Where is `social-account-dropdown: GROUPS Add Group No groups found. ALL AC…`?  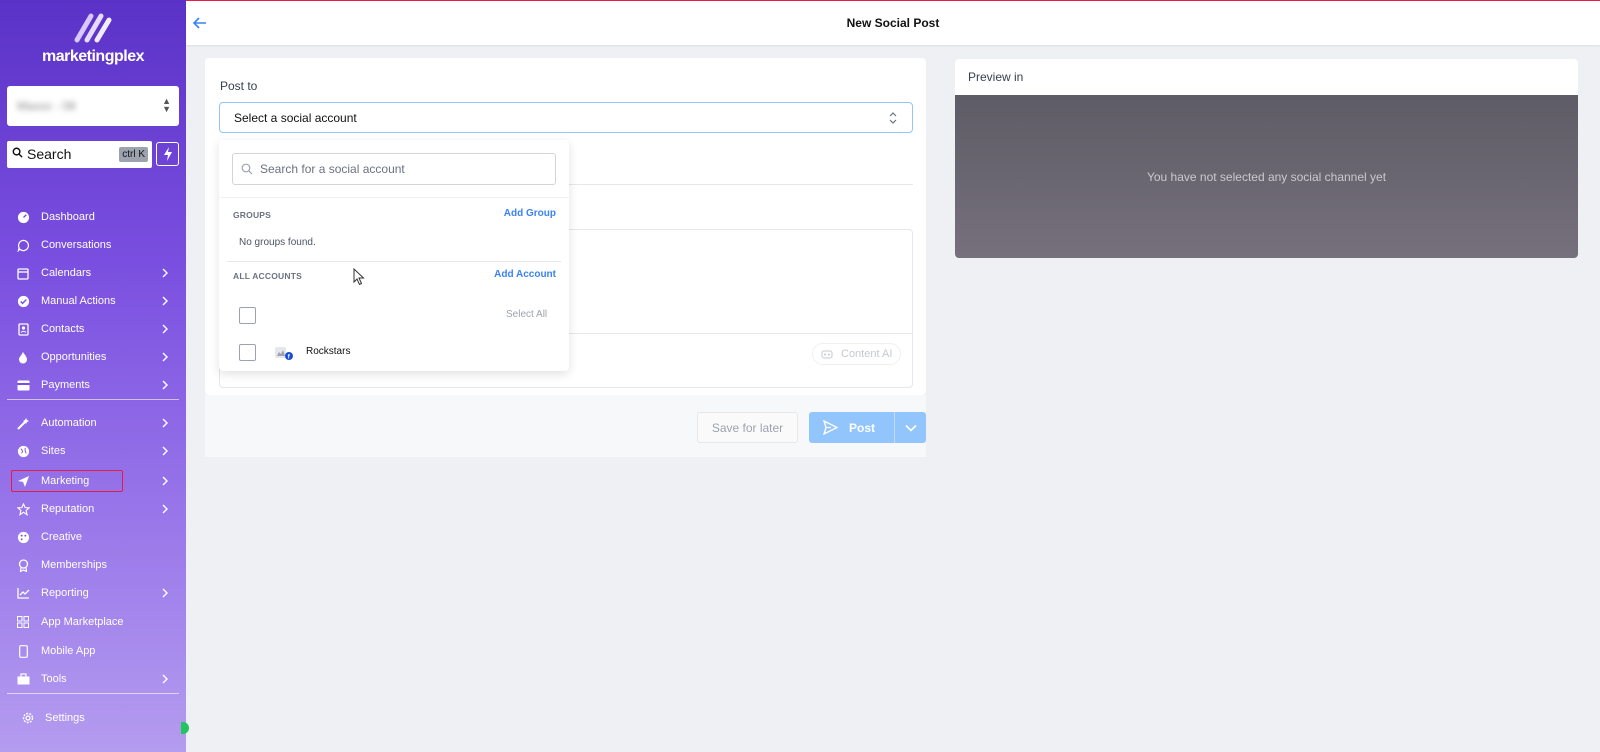
social-account-dropdown: GROUPS Add Group No groups found. ALL AC… is located at coordinates (394, 255).